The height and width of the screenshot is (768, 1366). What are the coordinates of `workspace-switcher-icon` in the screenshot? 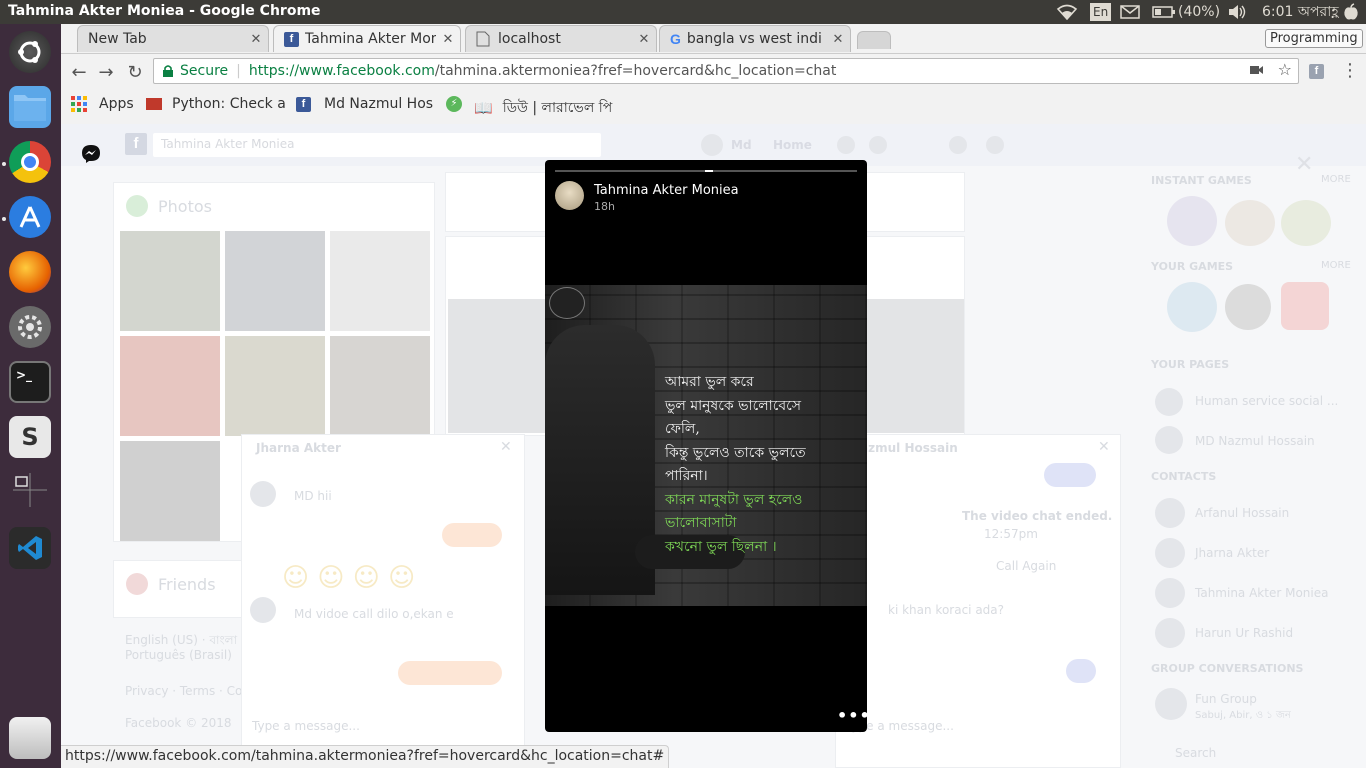 It's located at (30, 490).